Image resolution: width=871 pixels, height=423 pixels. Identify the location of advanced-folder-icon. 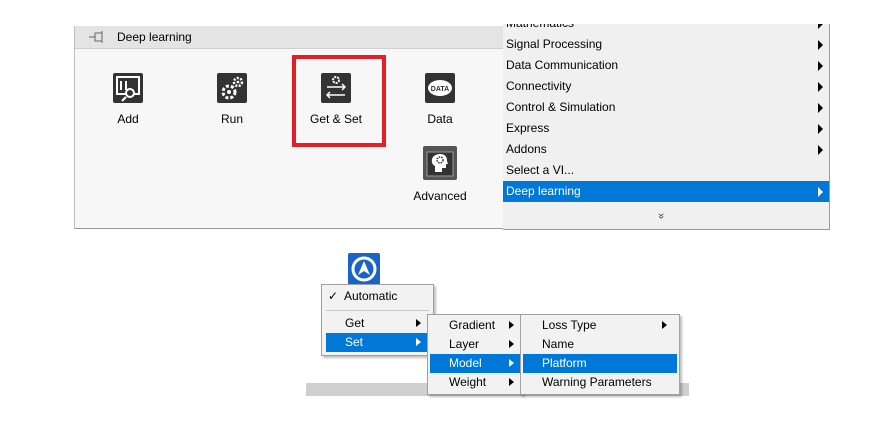
(440, 163).